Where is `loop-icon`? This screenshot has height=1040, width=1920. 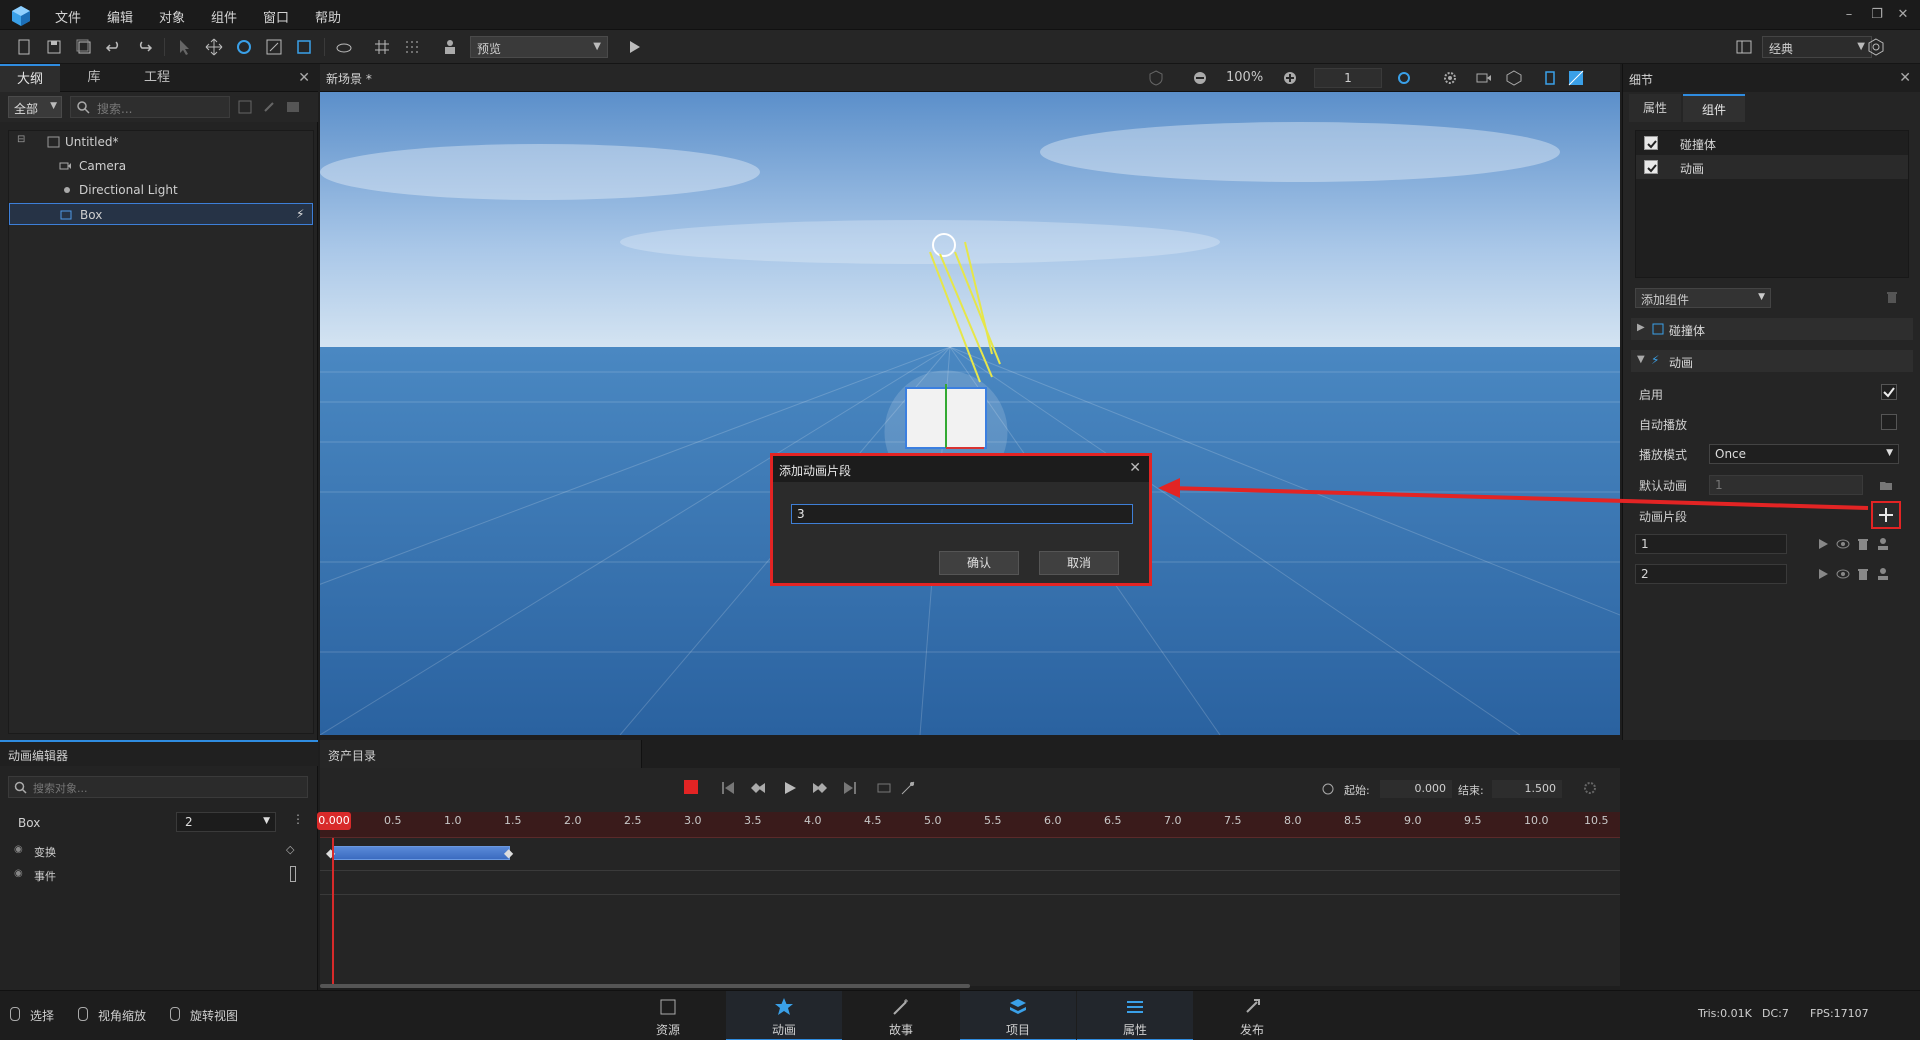 loop-icon is located at coordinates (884, 788).